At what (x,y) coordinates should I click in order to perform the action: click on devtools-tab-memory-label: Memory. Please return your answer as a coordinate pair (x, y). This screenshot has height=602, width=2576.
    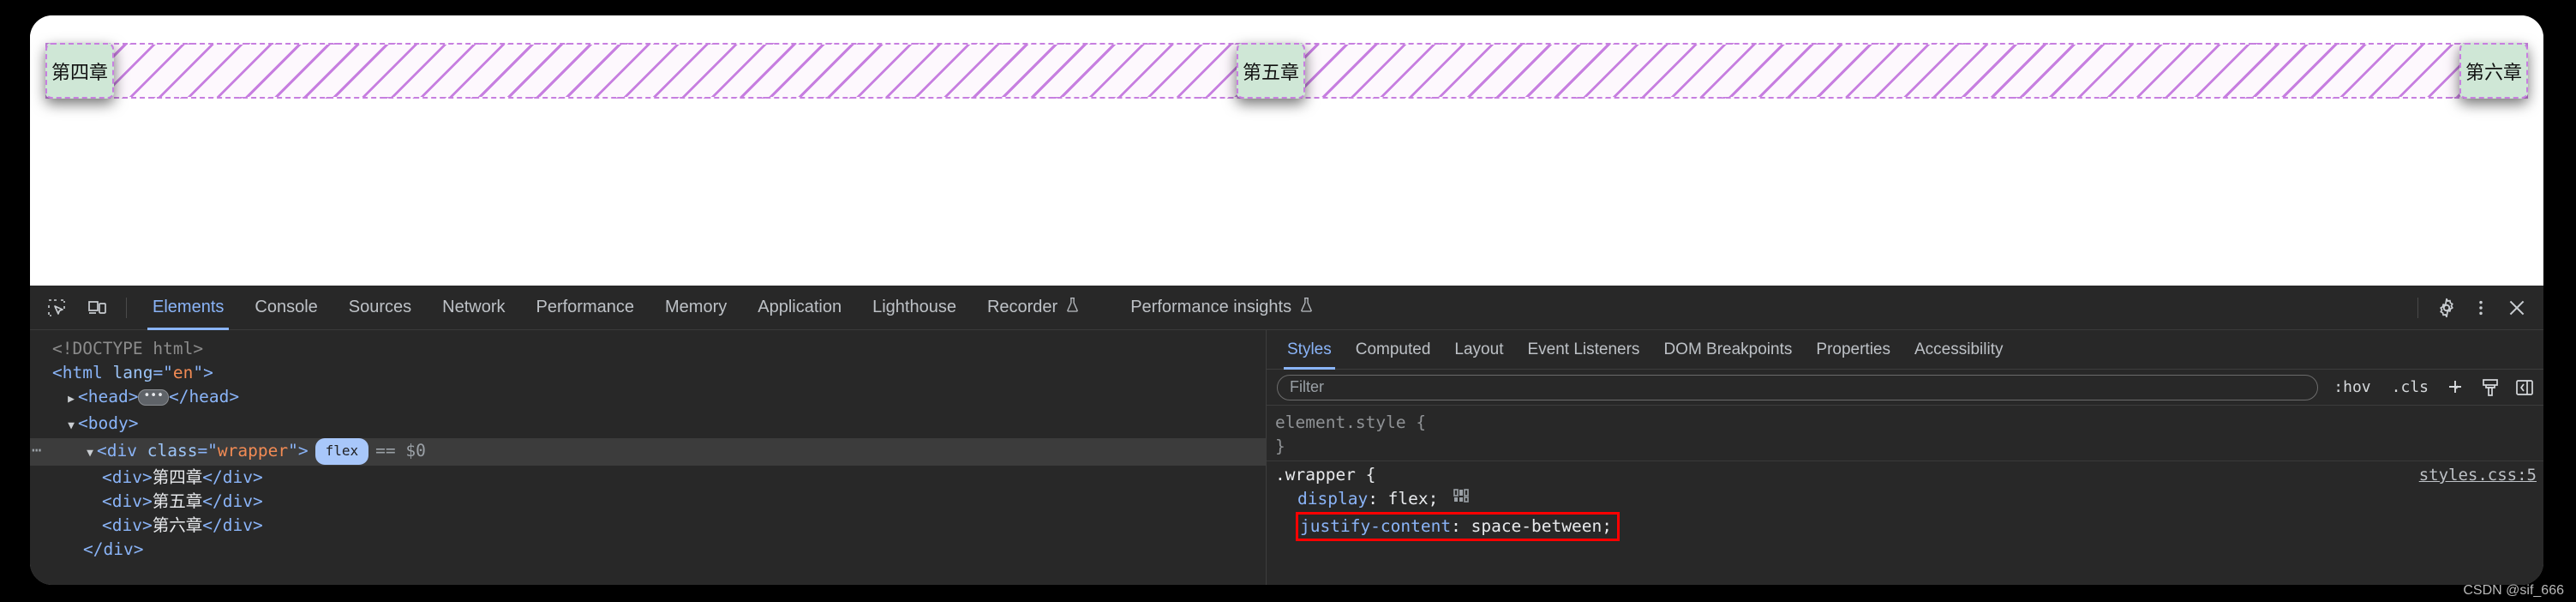
    Looking at the image, I should click on (696, 307).